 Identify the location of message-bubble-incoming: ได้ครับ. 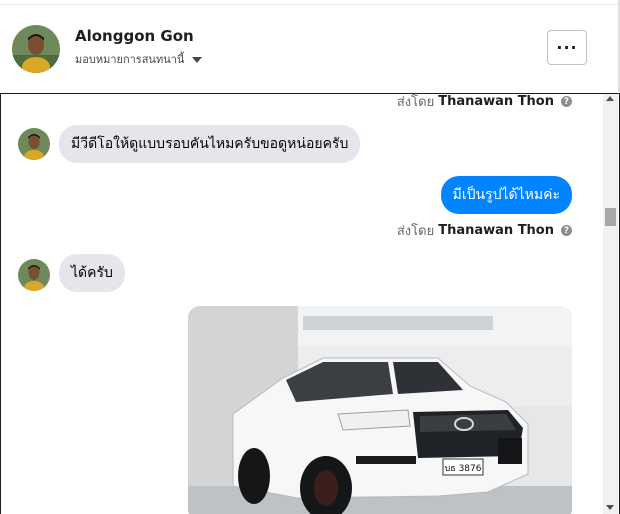
(92, 273).